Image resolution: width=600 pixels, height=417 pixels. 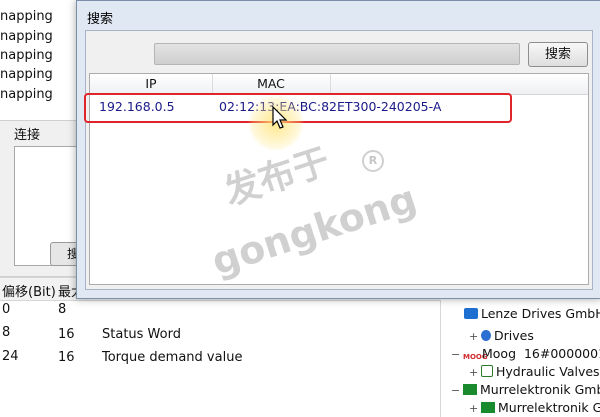 What do you see at coordinates (62, 309) in the screenshot?
I see `row-max: 8` at bounding box center [62, 309].